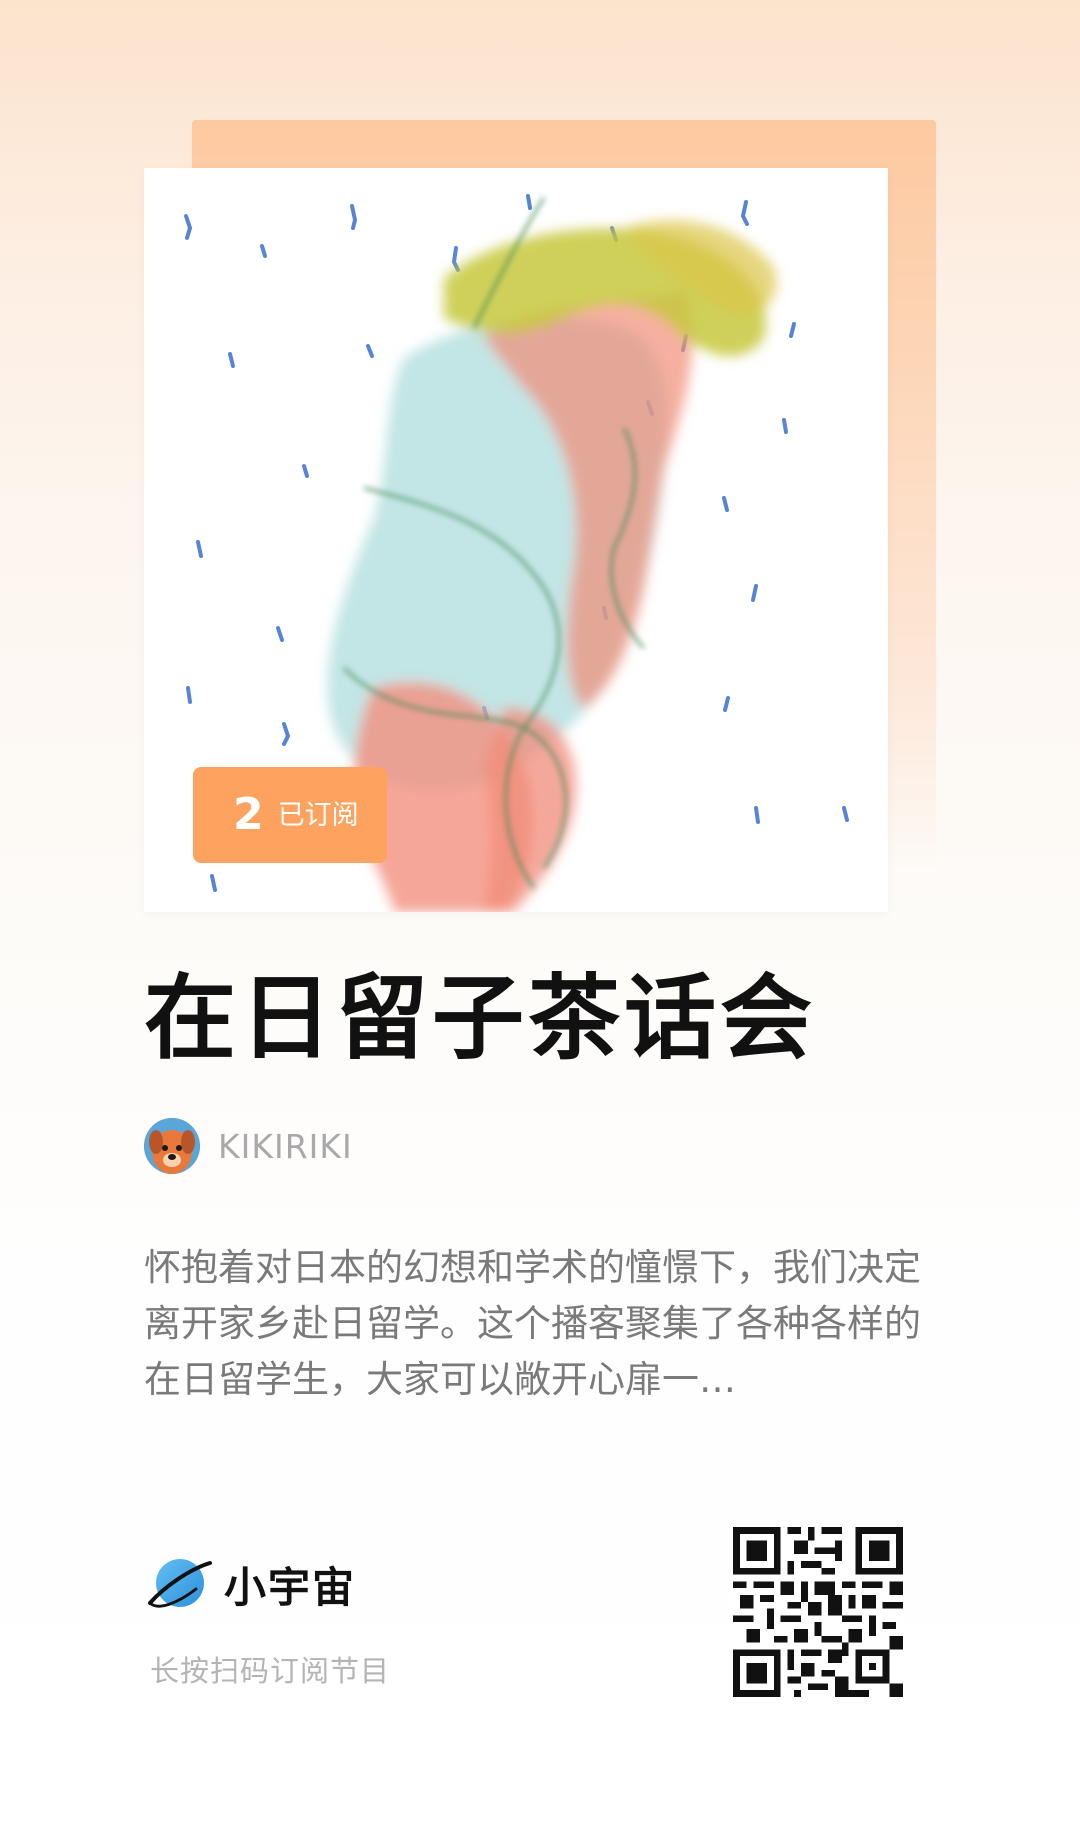  I want to click on planet-icon, so click(180, 1583).